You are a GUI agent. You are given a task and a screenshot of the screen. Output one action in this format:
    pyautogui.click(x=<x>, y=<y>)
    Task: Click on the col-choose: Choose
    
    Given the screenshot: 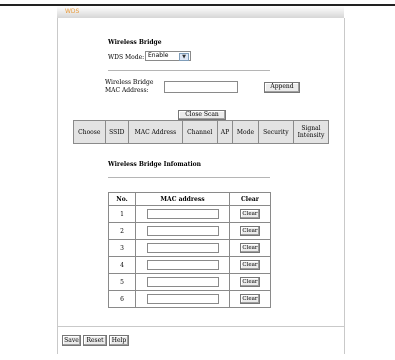 What is the action you would take?
    pyautogui.click(x=89, y=132)
    